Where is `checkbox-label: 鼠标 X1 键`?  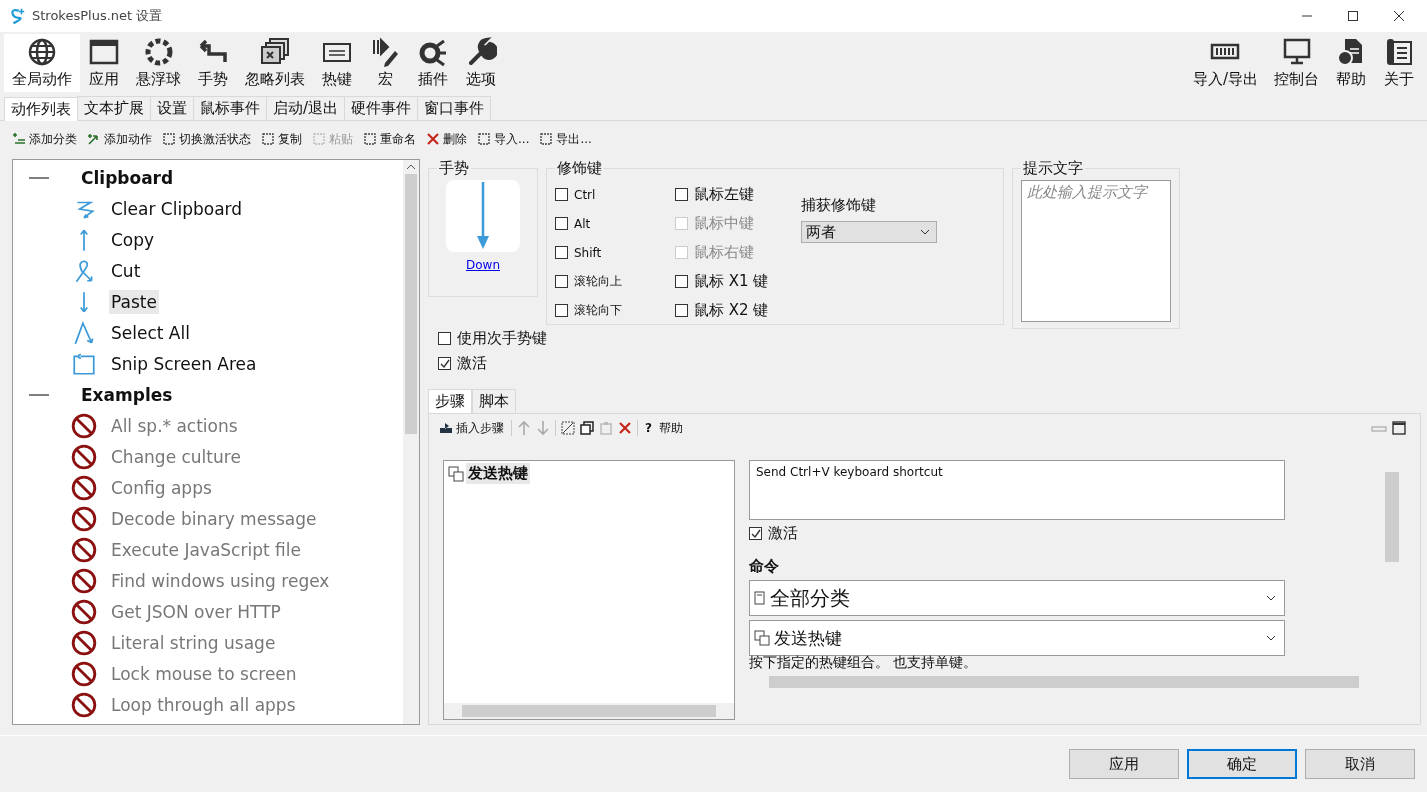
checkbox-label: 鼠标 X1 键 is located at coordinates (731, 281).